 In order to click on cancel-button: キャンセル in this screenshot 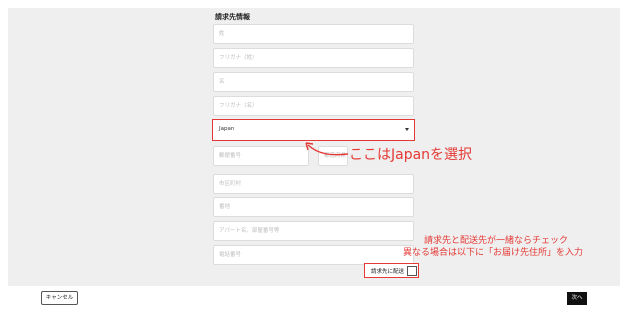, I will do `click(59, 298)`.